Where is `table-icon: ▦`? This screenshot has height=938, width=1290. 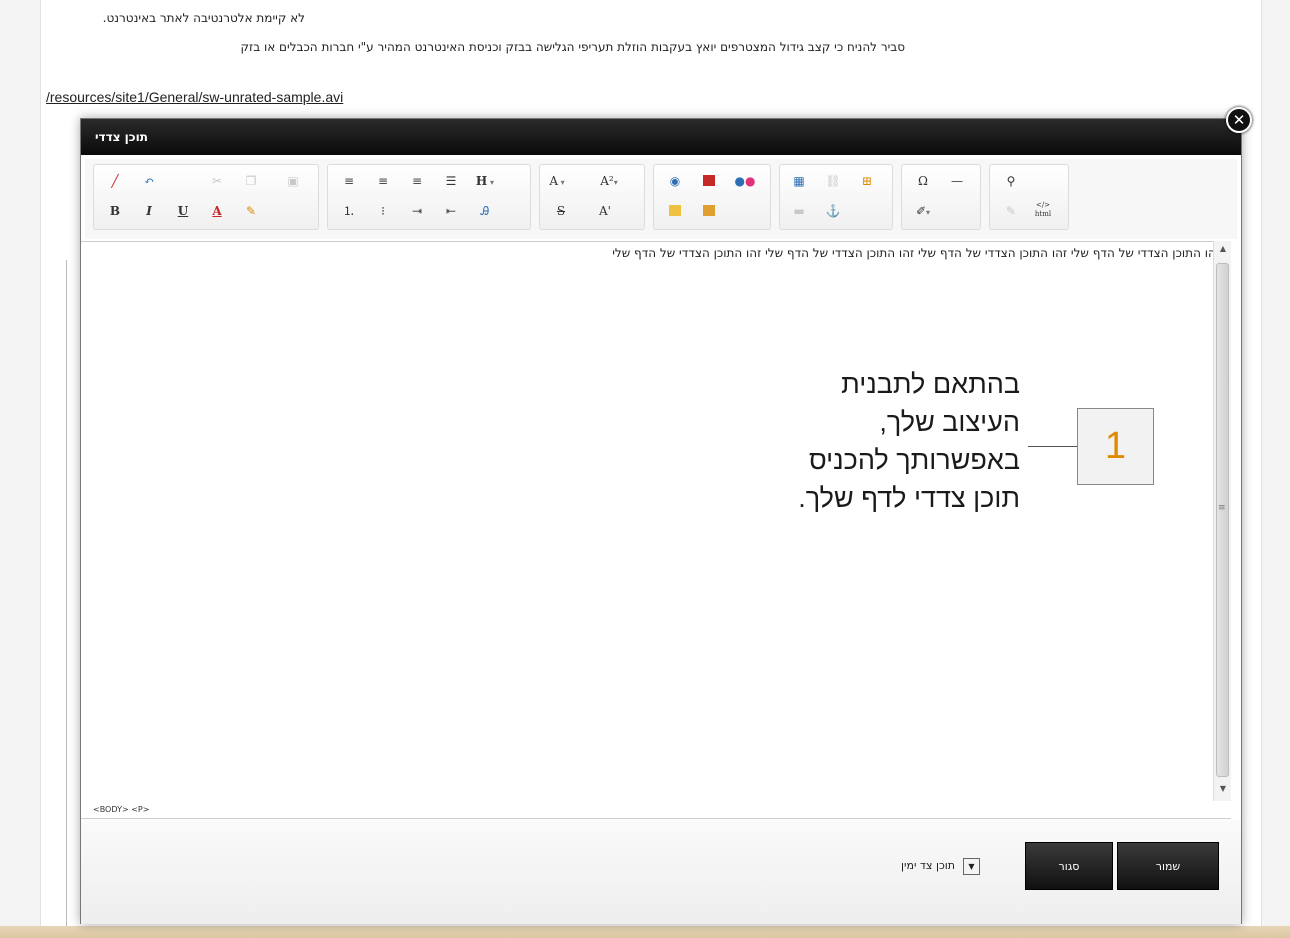
table-icon: ▦ is located at coordinates (799, 181).